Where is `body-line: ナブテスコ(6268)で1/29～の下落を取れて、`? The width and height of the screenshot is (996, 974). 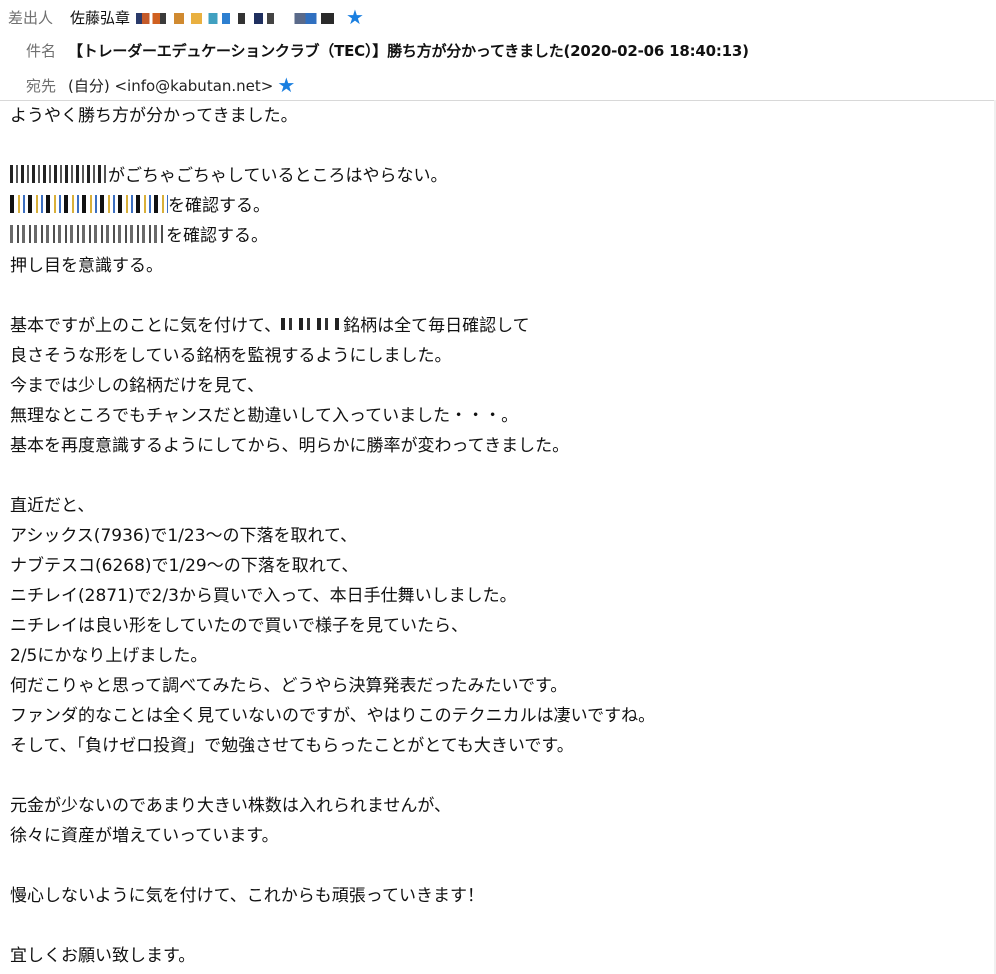 body-line: ナブテスコ(6268)で1/29～の下落を取れて、 is located at coordinates (184, 566).